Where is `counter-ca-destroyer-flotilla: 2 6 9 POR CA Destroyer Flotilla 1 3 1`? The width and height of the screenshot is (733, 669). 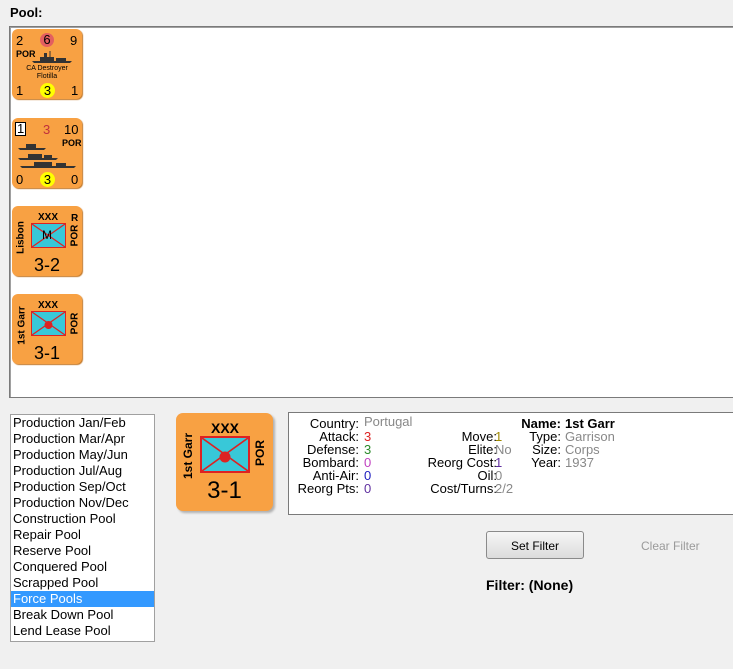
counter-ca-destroyer-flotilla: 2 6 9 POR CA Destroyer Flotilla 1 3 1 is located at coordinates (47, 64).